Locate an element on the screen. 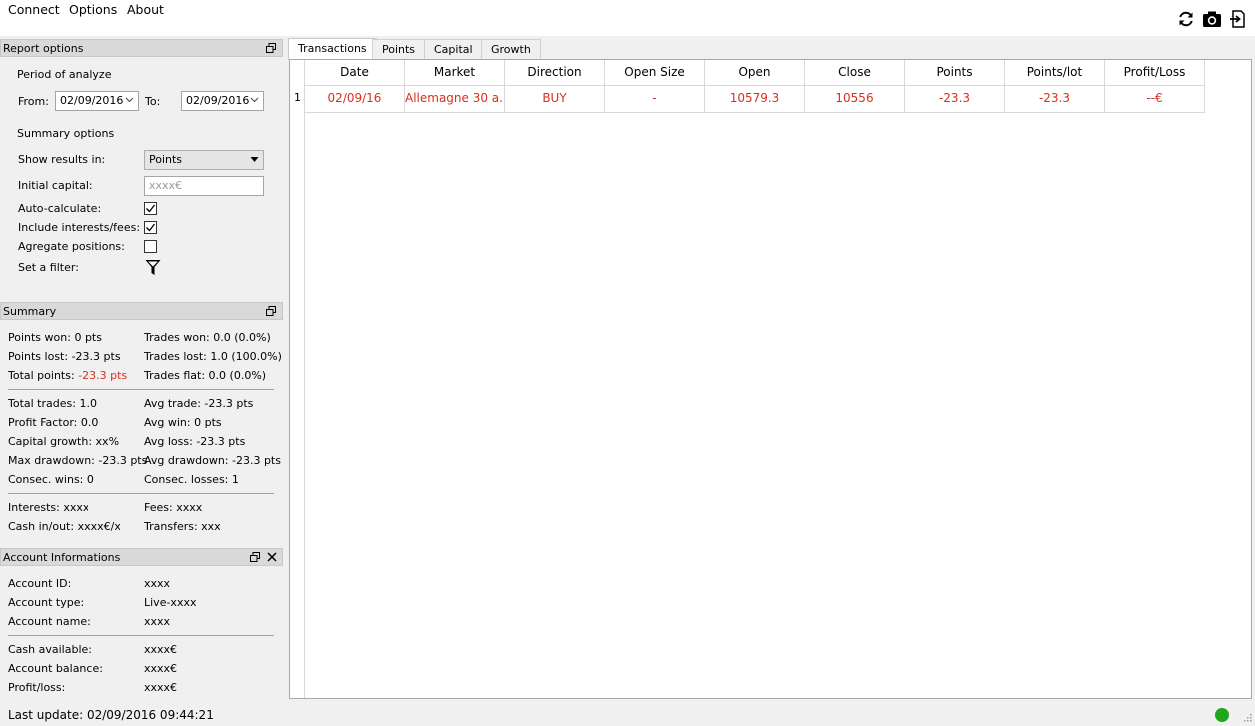 The image size is (1255, 726). avg-drawdown: Avg drawdown: -23.3 pts is located at coordinates (212, 460).